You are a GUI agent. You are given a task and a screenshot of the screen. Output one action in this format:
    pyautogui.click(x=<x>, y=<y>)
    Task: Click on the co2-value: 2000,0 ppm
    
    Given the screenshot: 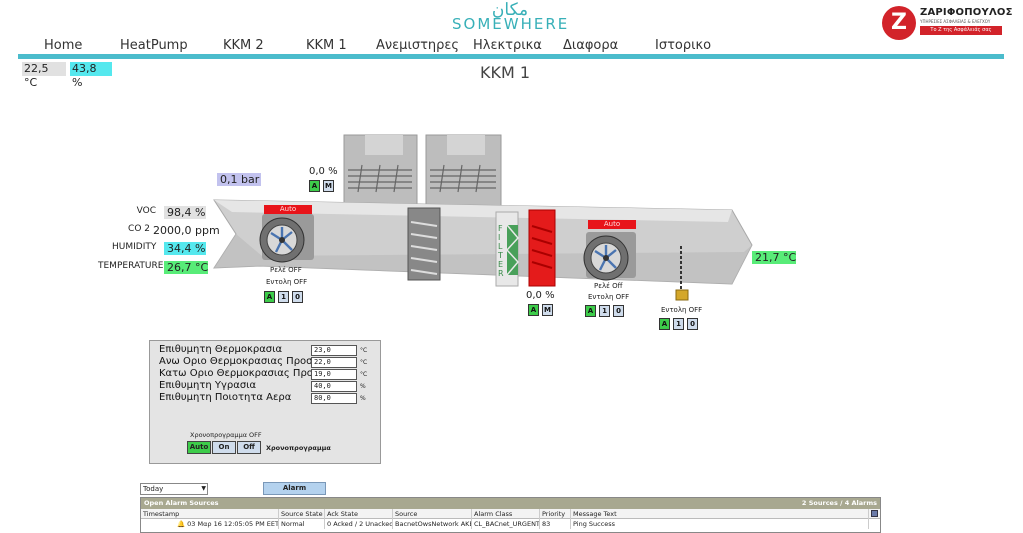 What is the action you would take?
    pyautogui.click(x=186, y=230)
    